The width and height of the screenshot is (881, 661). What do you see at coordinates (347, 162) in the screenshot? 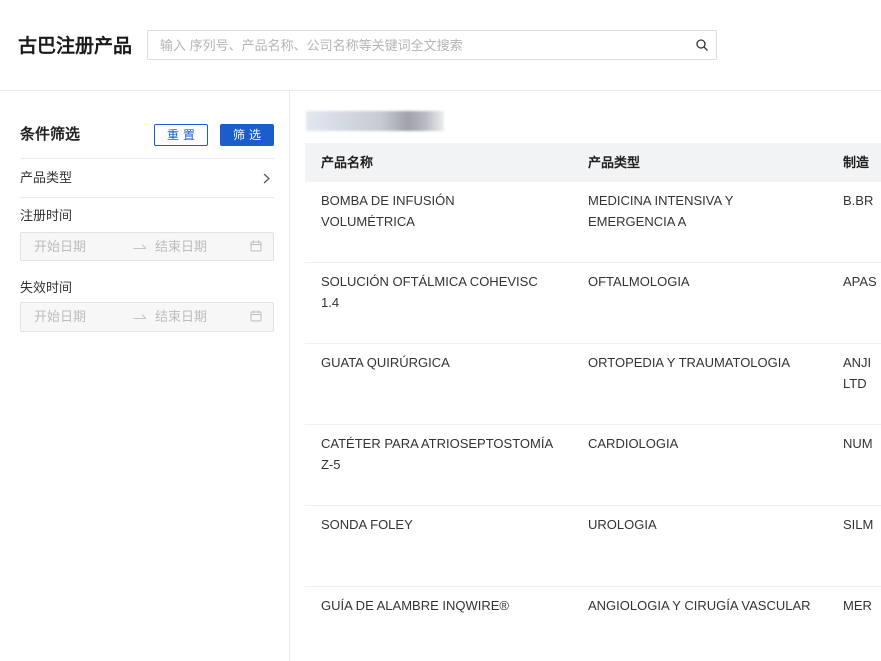
I see `column-header-product-name: 产品名称` at bounding box center [347, 162].